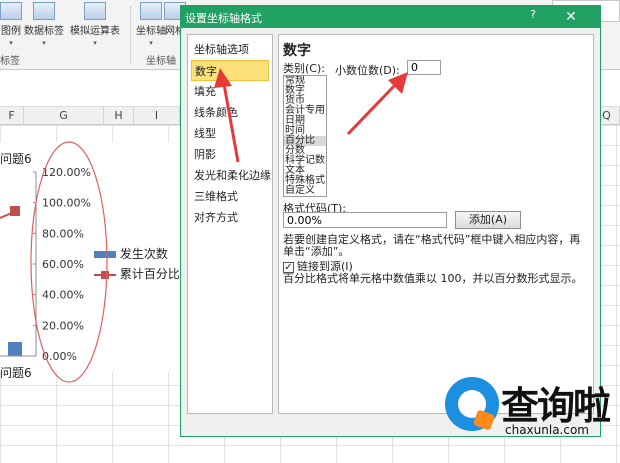 The image size is (620, 463). Describe the element at coordinates (66, 203) in the screenshot. I see `axis-tick-label: 100.00%` at that location.